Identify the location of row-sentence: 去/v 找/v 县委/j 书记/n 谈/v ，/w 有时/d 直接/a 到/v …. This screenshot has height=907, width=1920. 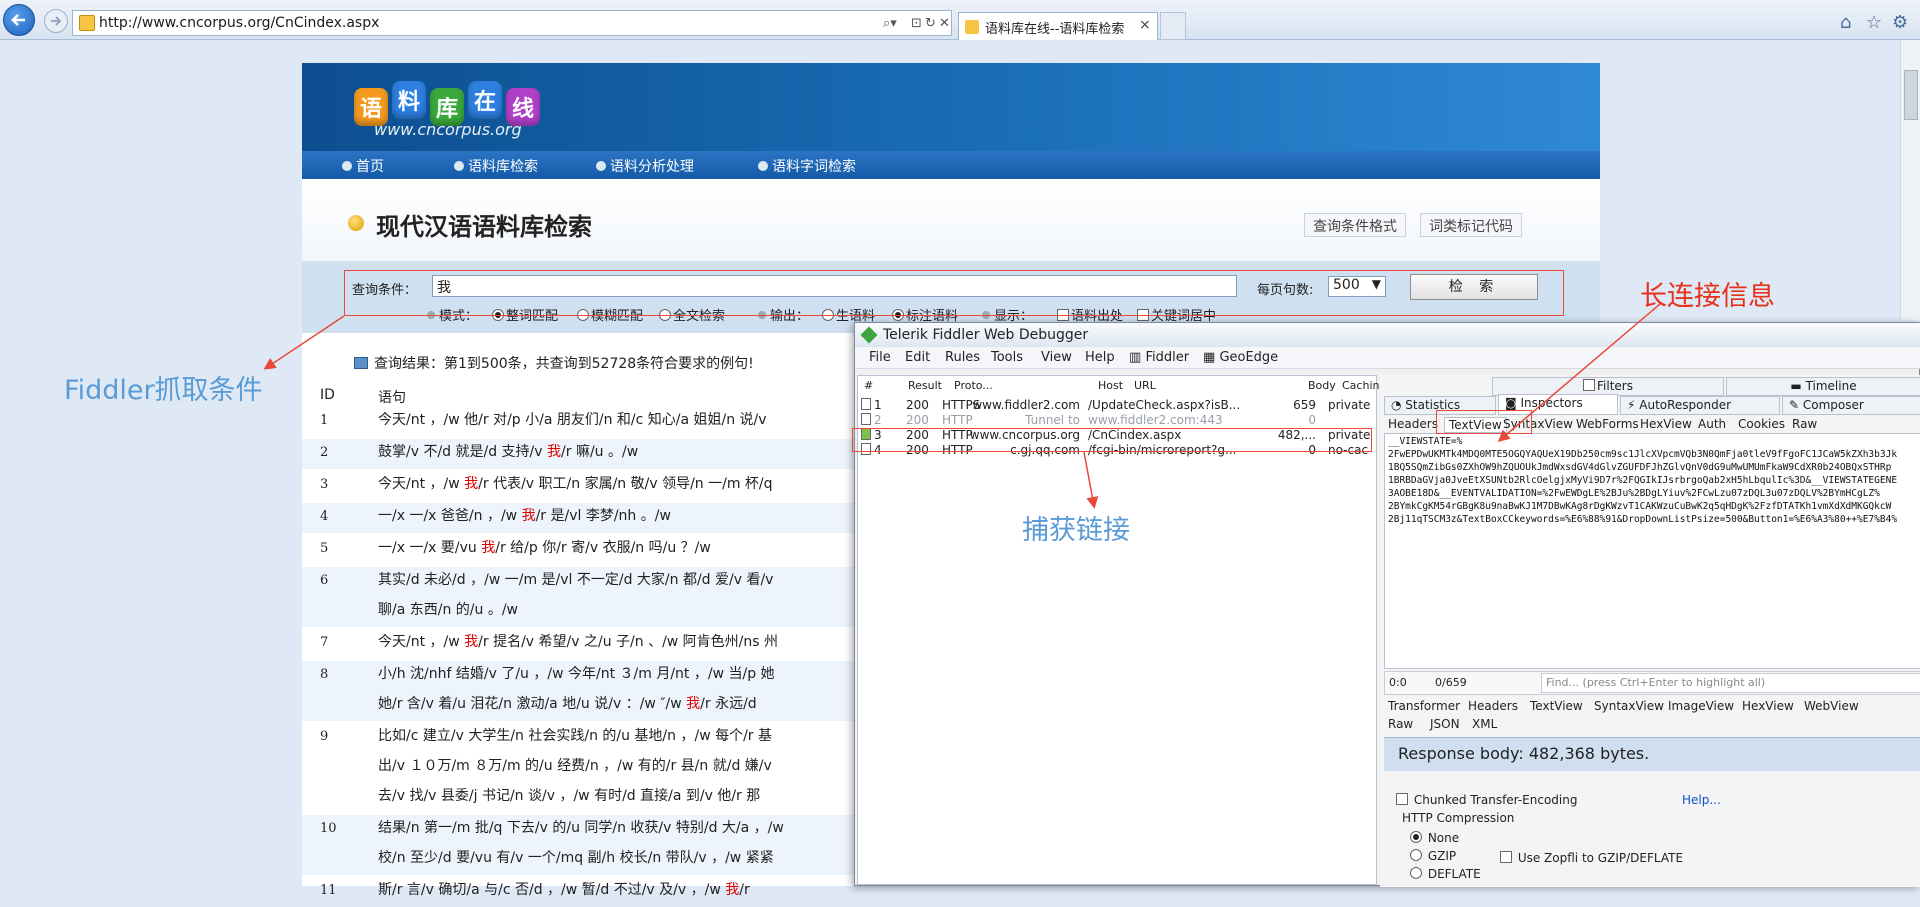
(569, 796).